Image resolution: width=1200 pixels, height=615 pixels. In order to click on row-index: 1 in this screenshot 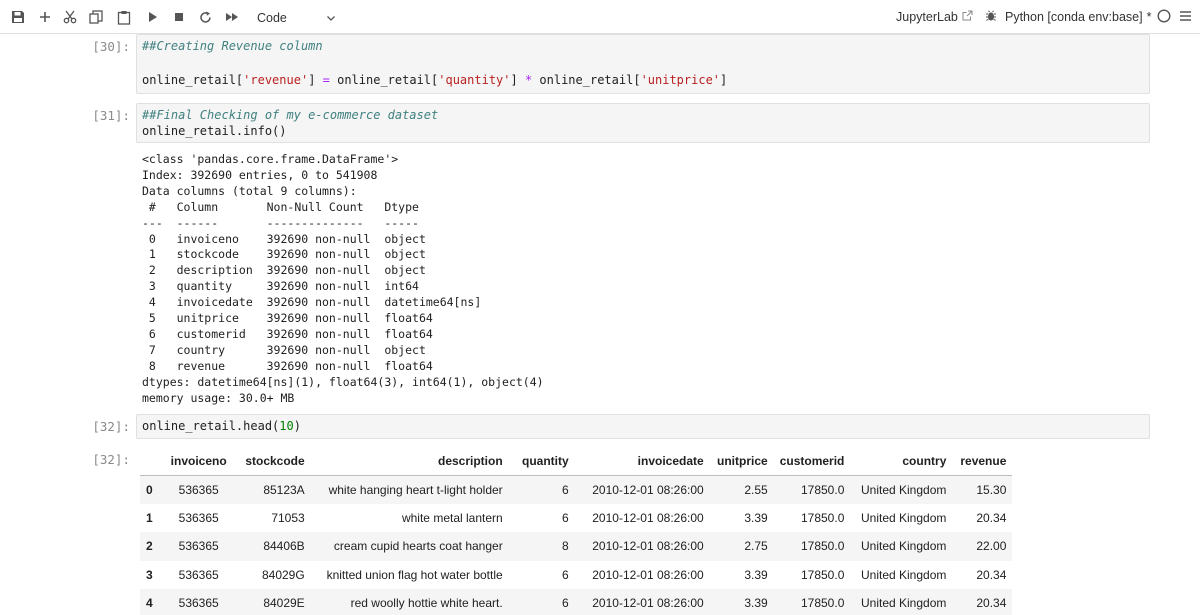, I will do `click(149, 517)`.